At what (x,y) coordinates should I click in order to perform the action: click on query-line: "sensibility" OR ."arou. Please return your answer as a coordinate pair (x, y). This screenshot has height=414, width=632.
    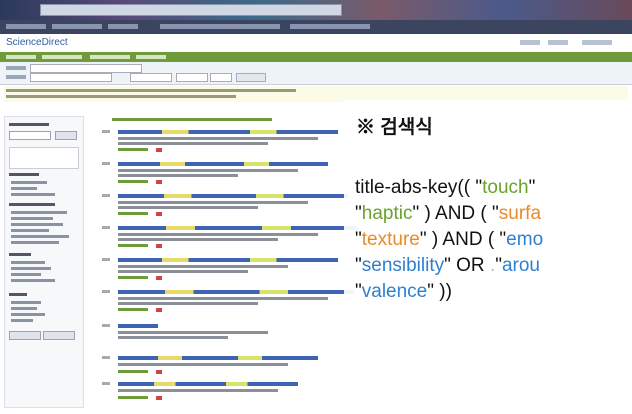
    Looking at the image, I should click on (447, 266).